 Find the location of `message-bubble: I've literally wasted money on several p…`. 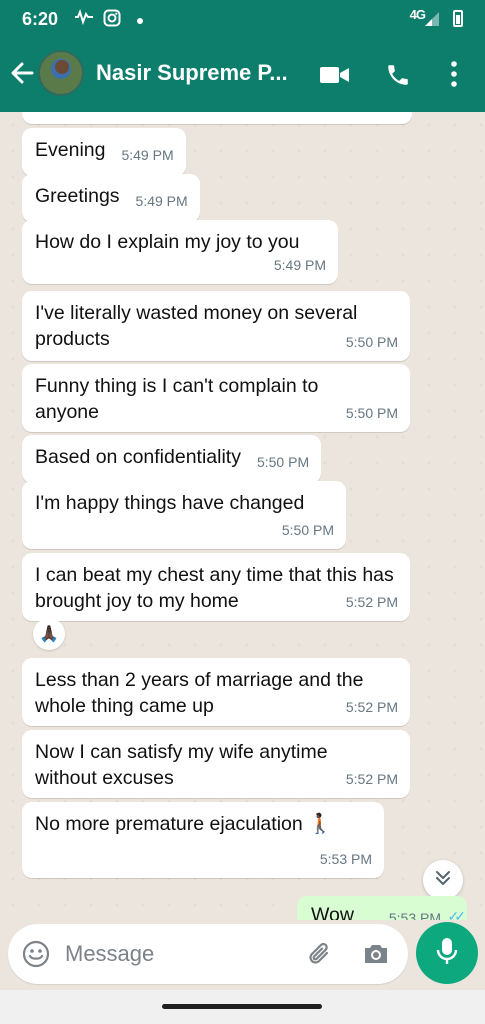

message-bubble: I've literally wasted money on several p… is located at coordinates (216, 326).